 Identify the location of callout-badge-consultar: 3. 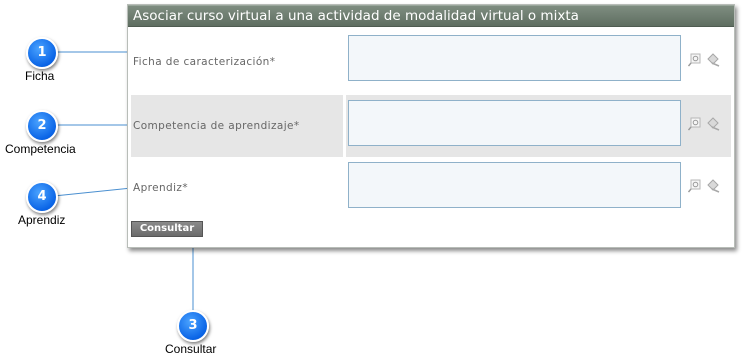
(193, 326).